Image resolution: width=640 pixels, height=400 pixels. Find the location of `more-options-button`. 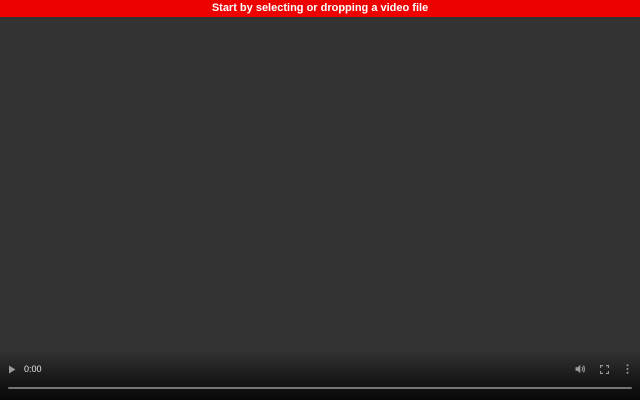

more-options-button is located at coordinates (627, 369).